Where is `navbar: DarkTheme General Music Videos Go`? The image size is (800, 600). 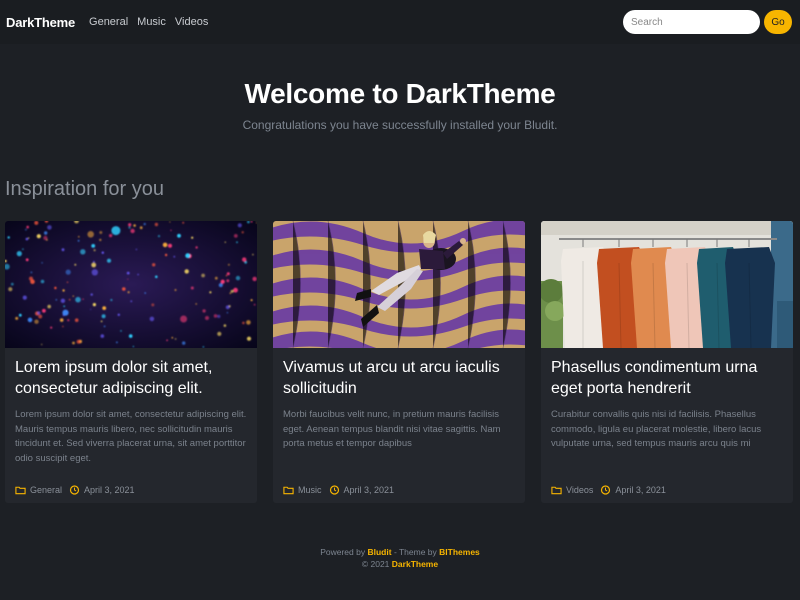 navbar: DarkTheme General Music Videos Go is located at coordinates (400, 22).